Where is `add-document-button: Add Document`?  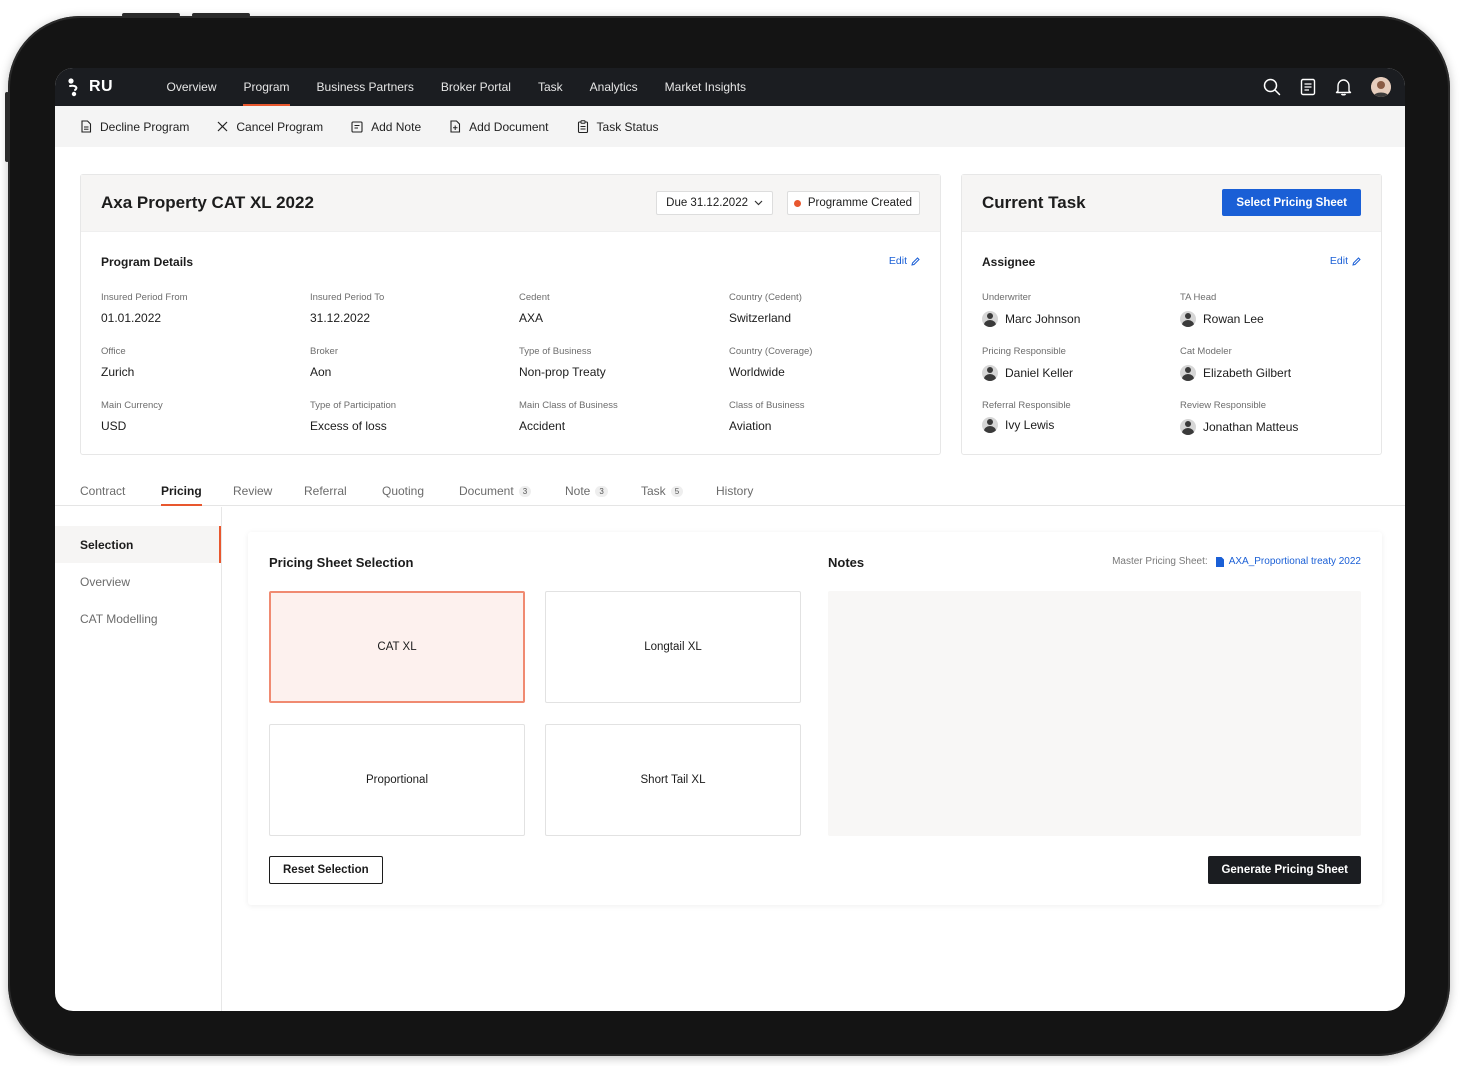 add-document-button: Add Document is located at coordinates (499, 126).